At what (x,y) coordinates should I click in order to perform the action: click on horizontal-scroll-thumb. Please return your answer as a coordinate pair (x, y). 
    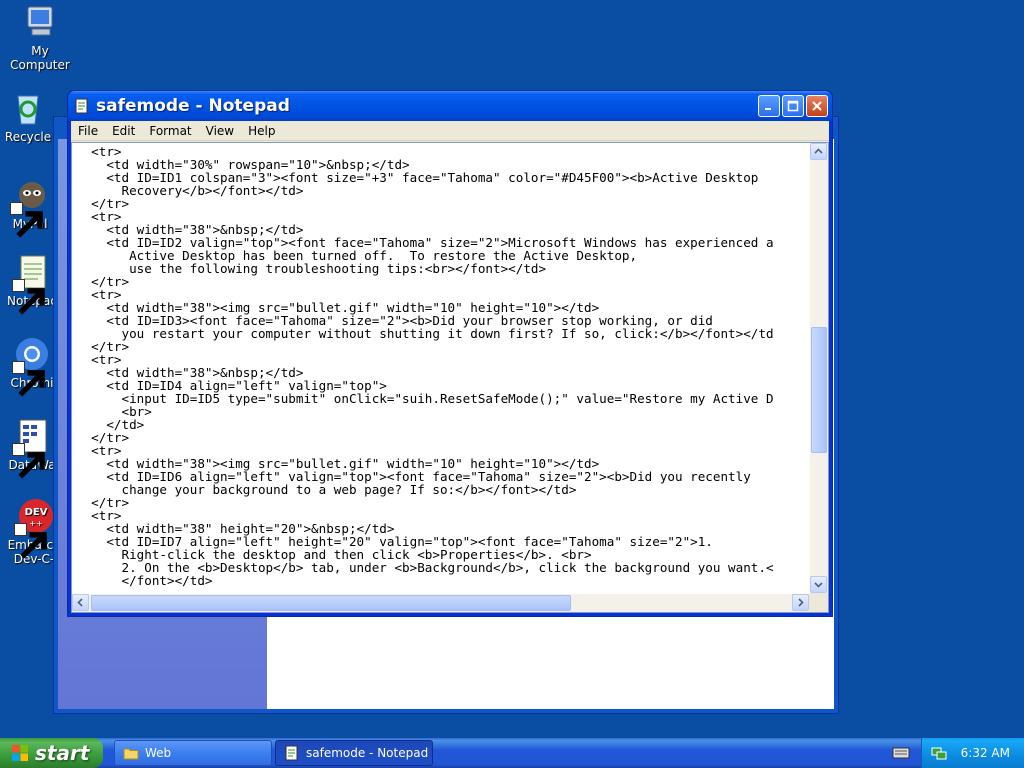
    Looking at the image, I should click on (331, 603).